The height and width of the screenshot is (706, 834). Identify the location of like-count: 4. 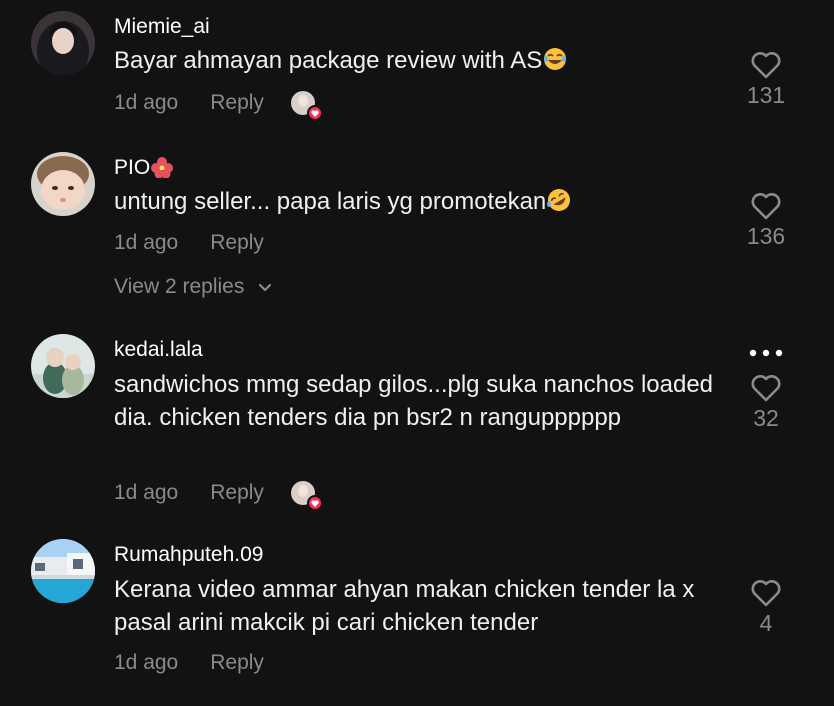
(766, 623).